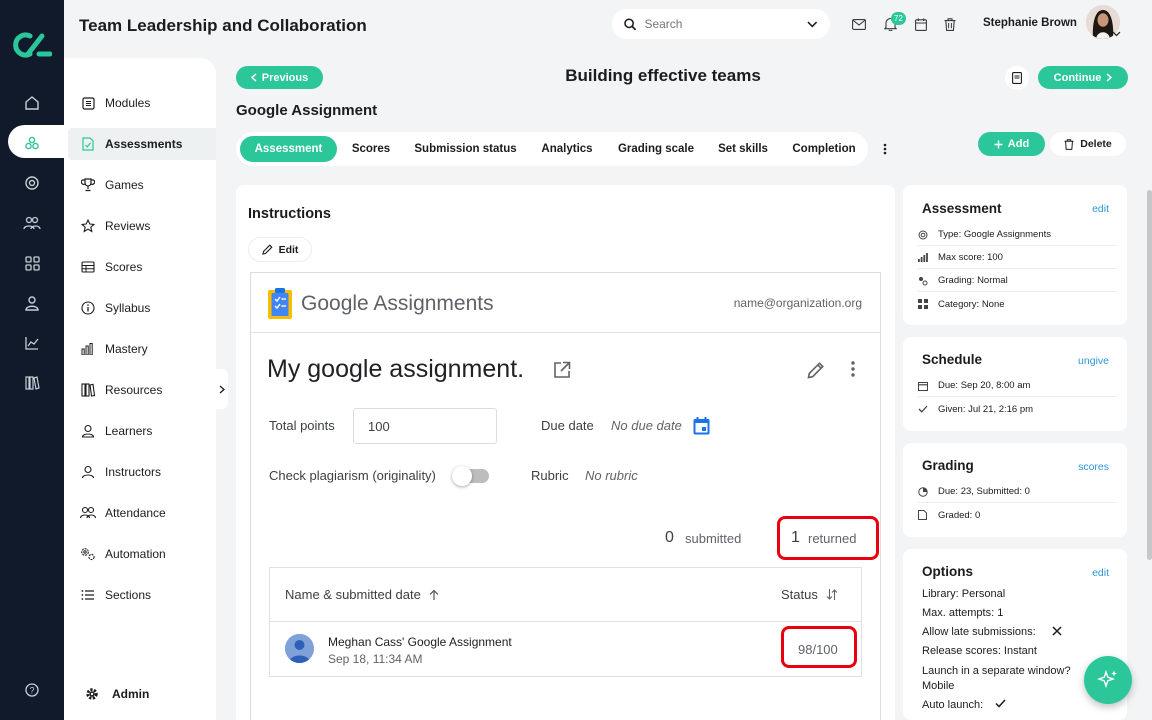 This screenshot has height=720, width=1152. I want to click on plus-icon, so click(998, 144).